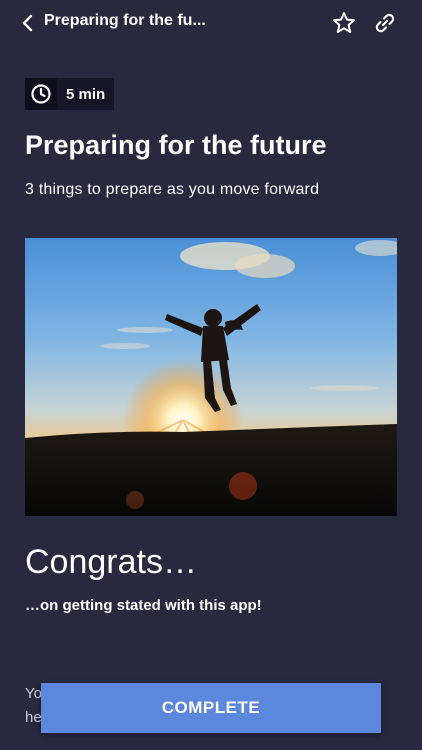 The image size is (422, 750). What do you see at coordinates (86, 94) in the screenshot?
I see `duration-label: 5 min` at bounding box center [86, 94].